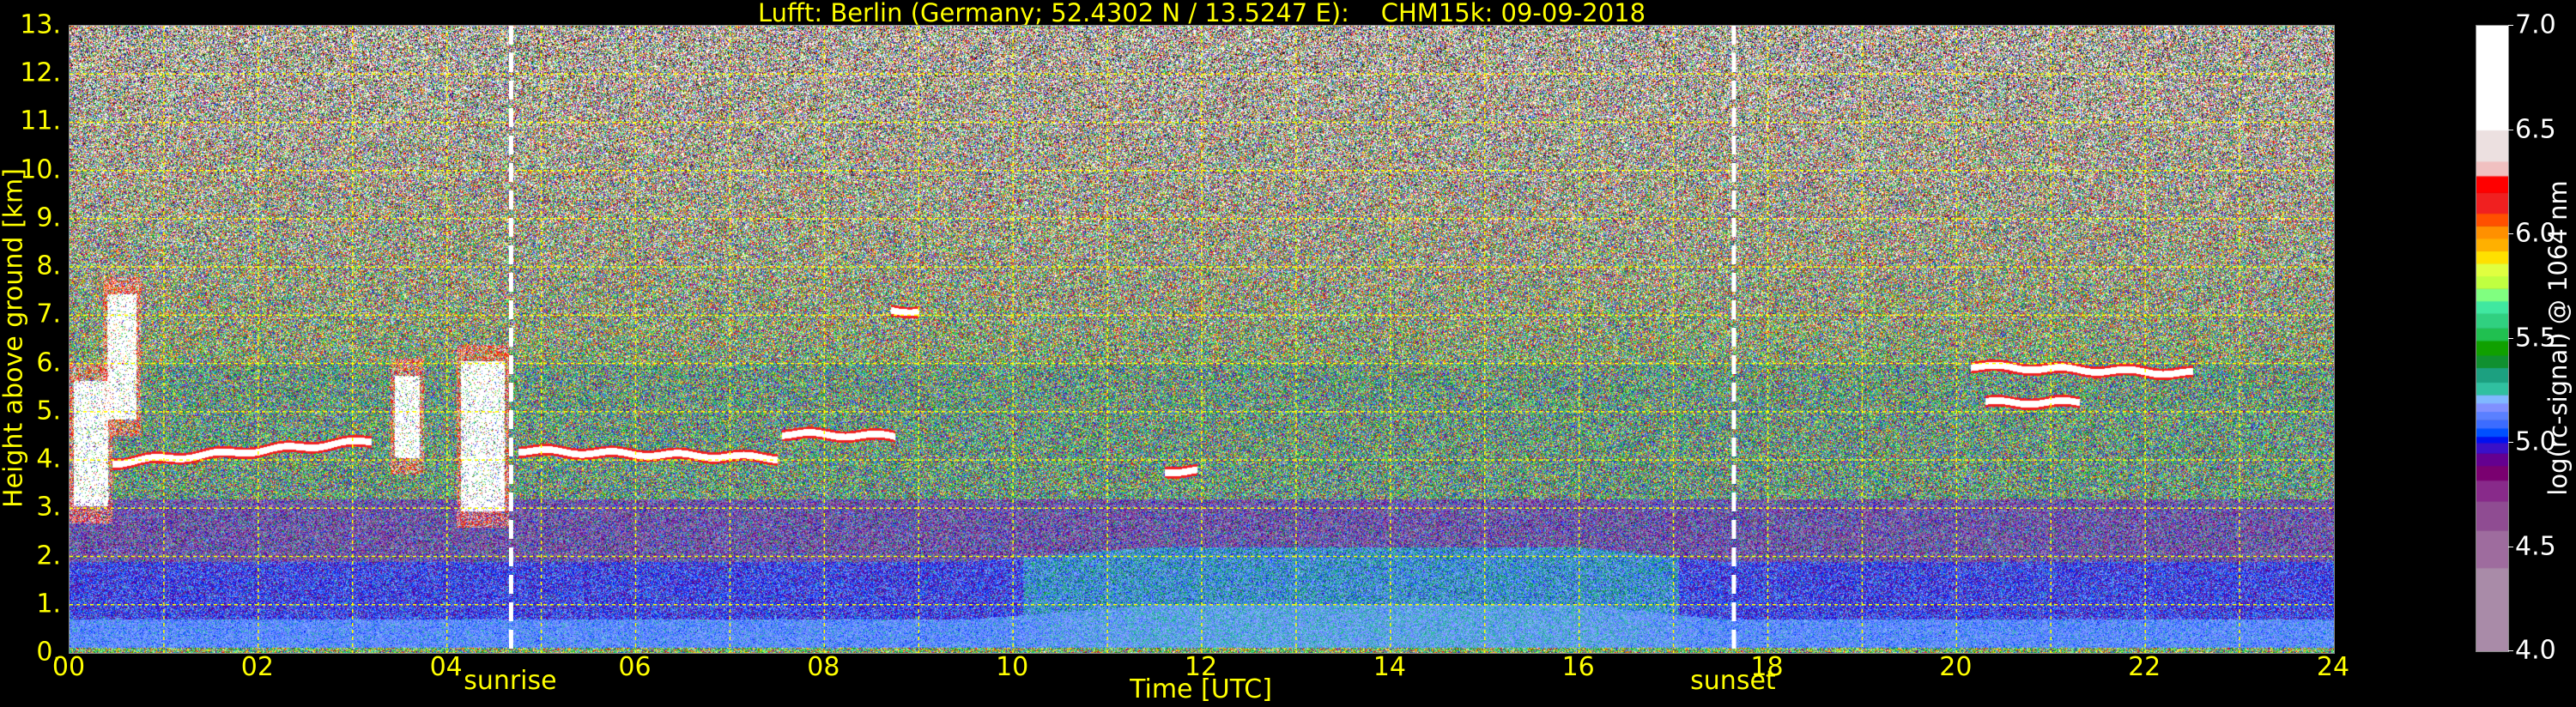 This screenshot has height=707, width=2576. What do you see at coordinates (1012, 667) in the screenshot?
I see `x-tick-label: 10` at bounding box center [1012, 667].